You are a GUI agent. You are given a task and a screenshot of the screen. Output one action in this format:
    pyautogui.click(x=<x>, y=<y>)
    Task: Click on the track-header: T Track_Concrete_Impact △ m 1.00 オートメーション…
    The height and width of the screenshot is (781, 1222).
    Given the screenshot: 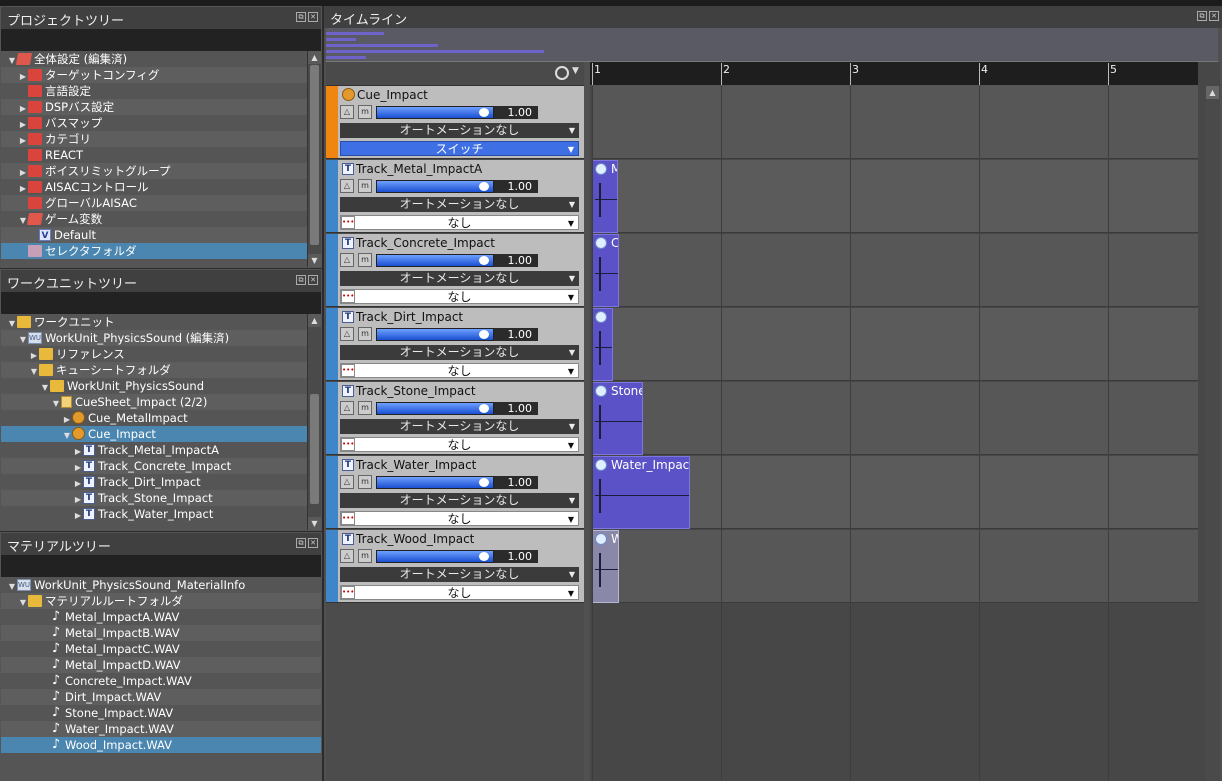 What is the action you would take?
    pyautogui.click(x=455, y=270)
    